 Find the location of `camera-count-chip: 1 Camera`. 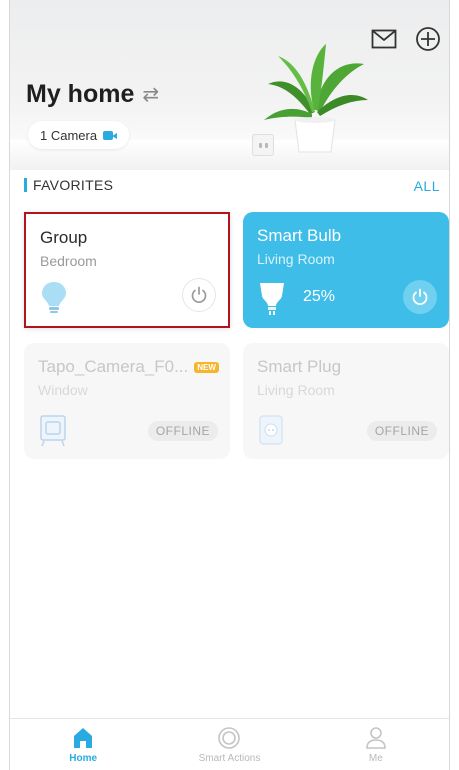

camera-count-chip: 1 Camera is located at coordinates (79, 135).